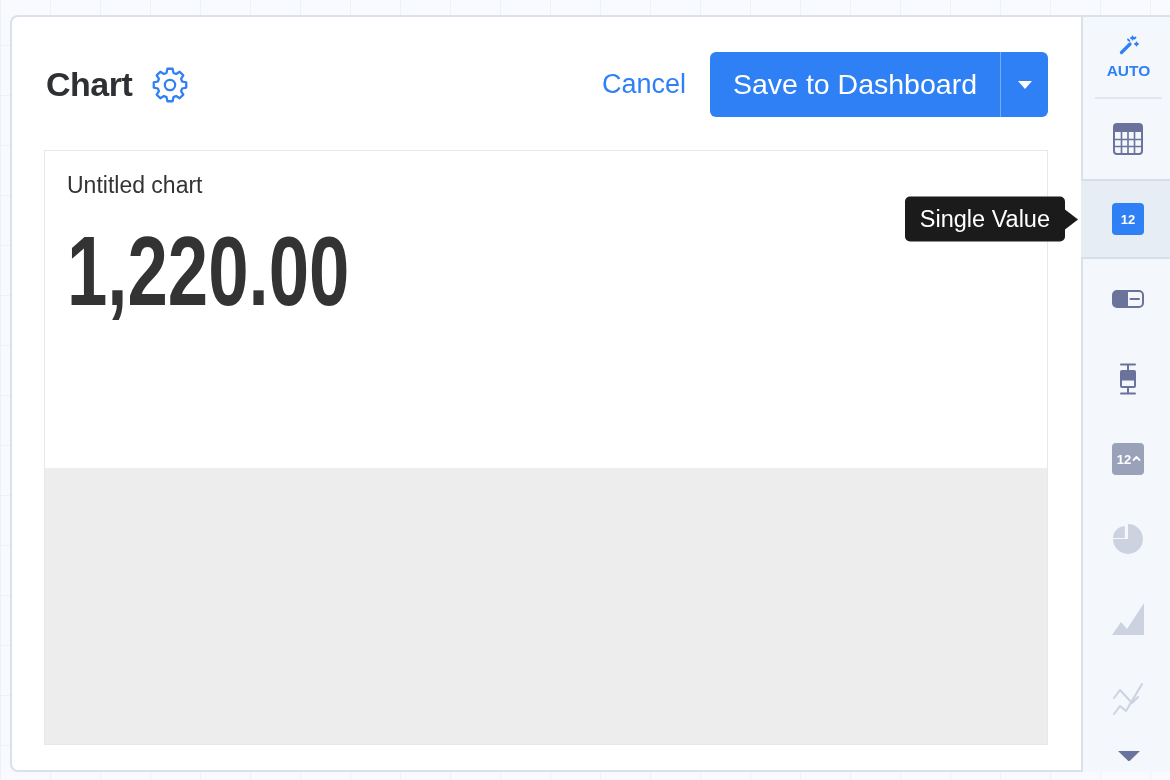 Image resolution: width=1170 pixels, height=780 pixels. I want to click on magic-wand-icon, so click(1128, 44).